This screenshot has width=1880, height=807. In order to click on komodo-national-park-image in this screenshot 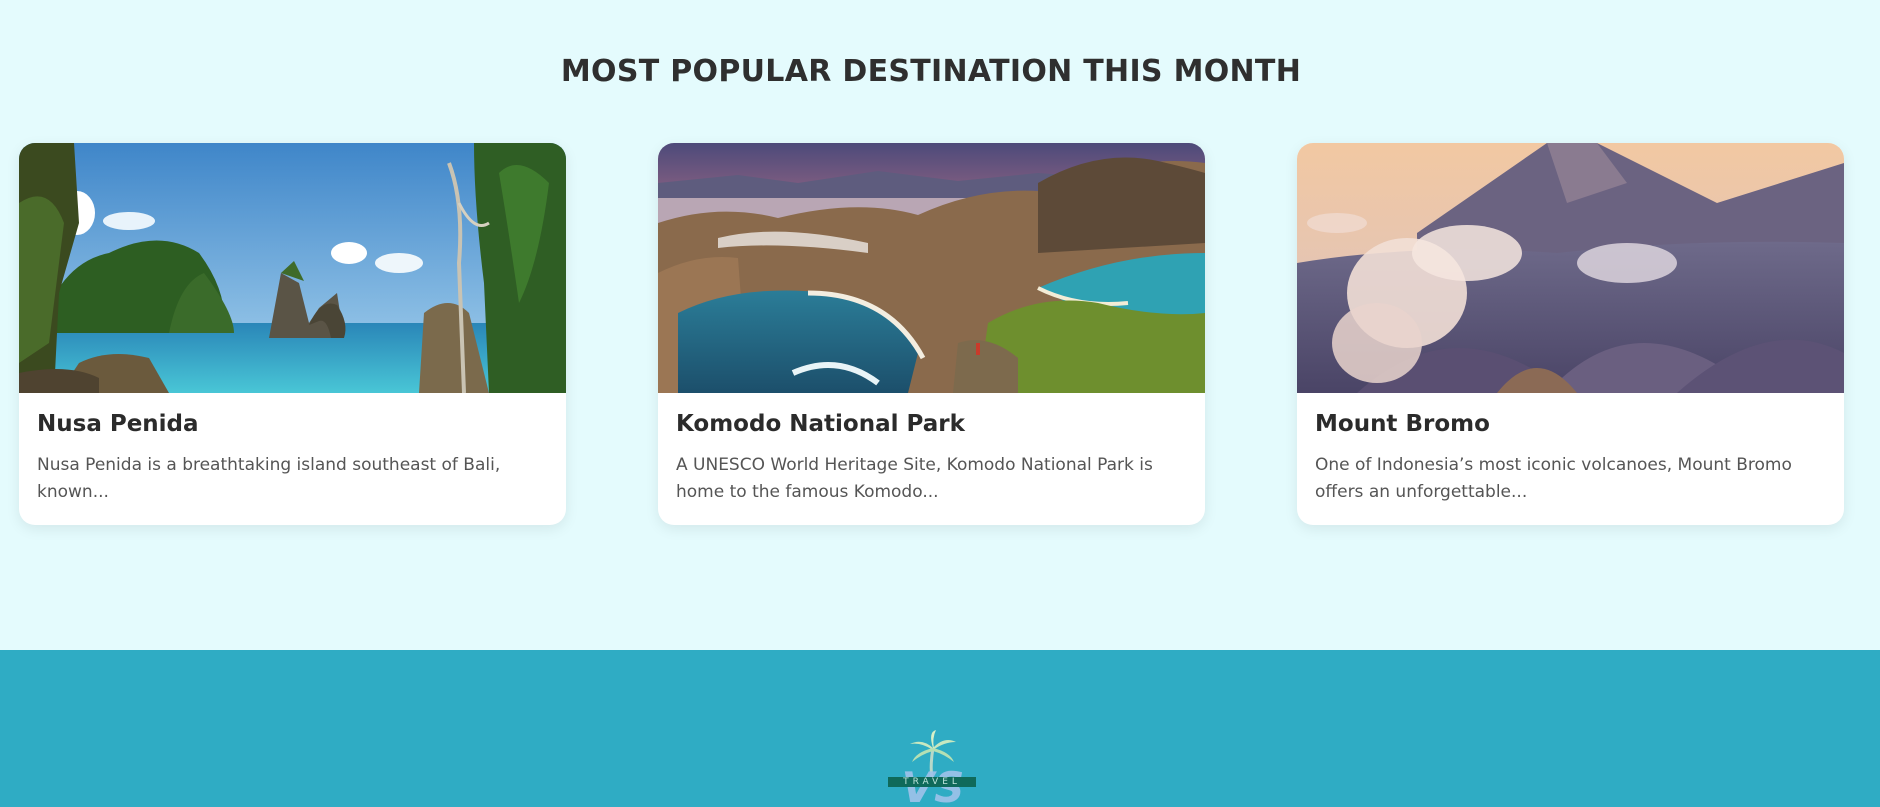, I will do `click(931, 268)`.